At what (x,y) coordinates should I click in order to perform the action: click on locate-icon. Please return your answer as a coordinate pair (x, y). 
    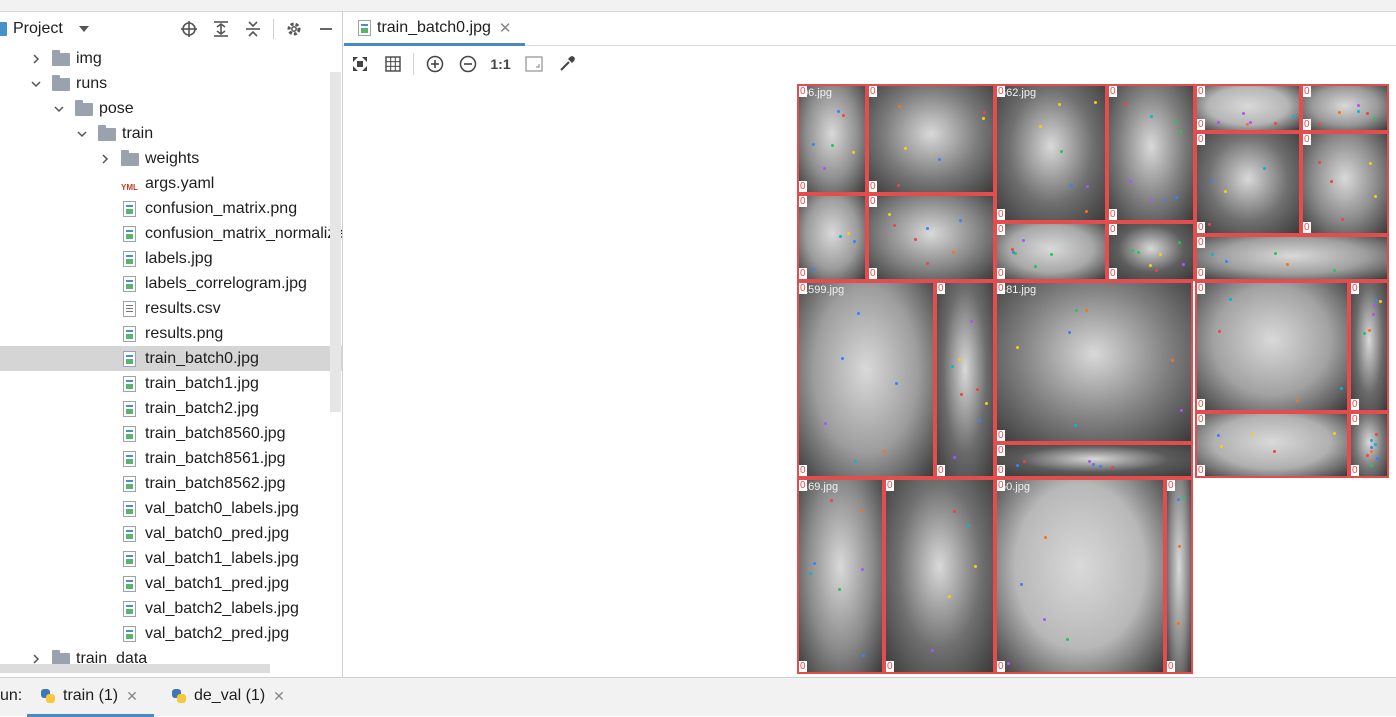
    Looking at the image, I should click on (189, 29).